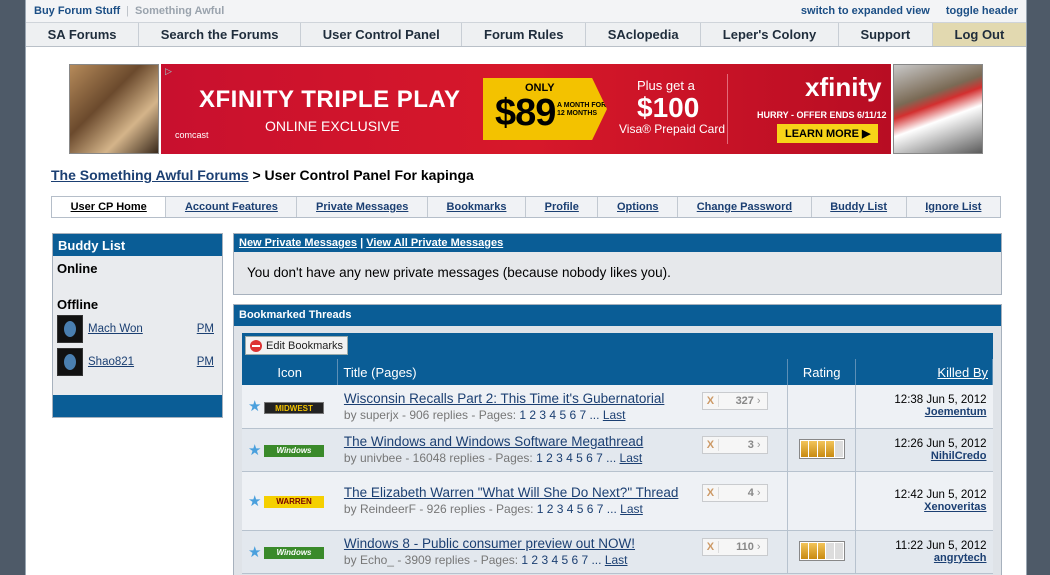 Image resolution: width=1050 pixels, height=575 pixels. Describe the element at coordinates (297, 345) in the screenshot. I see `edit-bookmarks-button: Edit Bookmarks` at that location.